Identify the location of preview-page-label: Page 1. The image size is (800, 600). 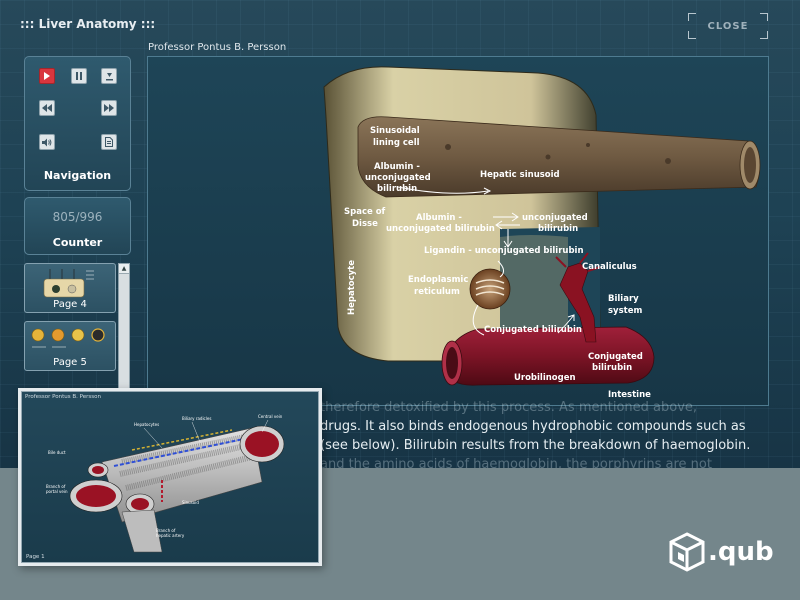
(35, 557).